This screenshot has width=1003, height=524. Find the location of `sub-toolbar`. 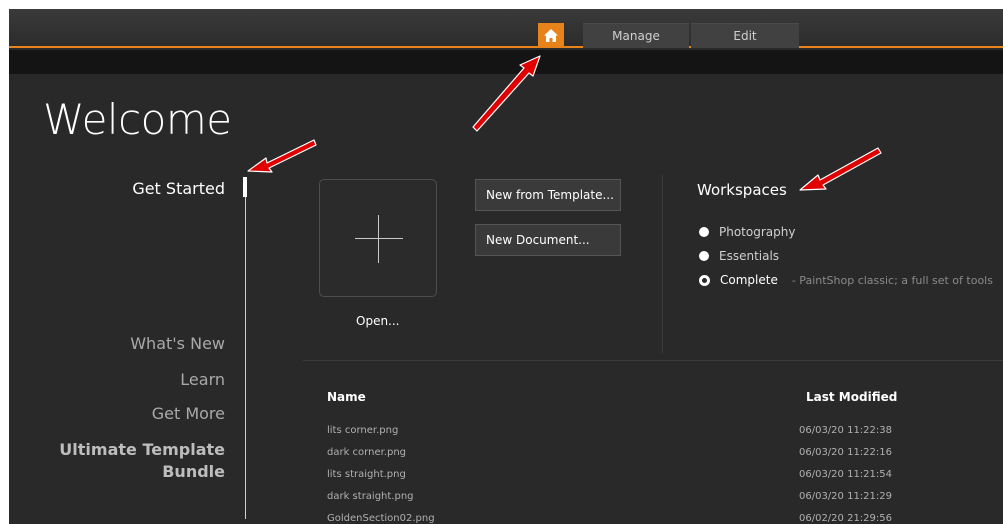

sub-toolbar is located at coordinates (506, 62).